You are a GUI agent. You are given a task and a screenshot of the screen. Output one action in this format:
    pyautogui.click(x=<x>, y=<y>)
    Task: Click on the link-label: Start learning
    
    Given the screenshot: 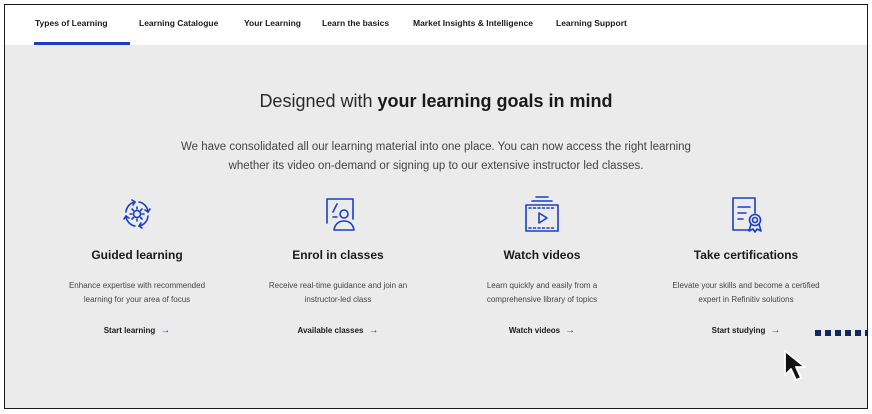 What is the action you would take?
    pyautogui.click(x=129, y=330)
    